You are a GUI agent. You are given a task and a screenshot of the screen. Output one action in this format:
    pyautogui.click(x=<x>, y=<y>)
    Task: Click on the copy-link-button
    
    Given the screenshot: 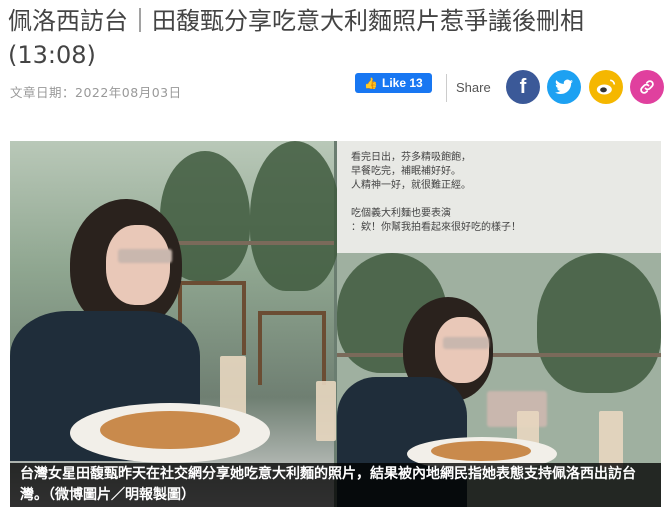 What is the action you would take?
    pyautogui.click(x=647, y=87)
    